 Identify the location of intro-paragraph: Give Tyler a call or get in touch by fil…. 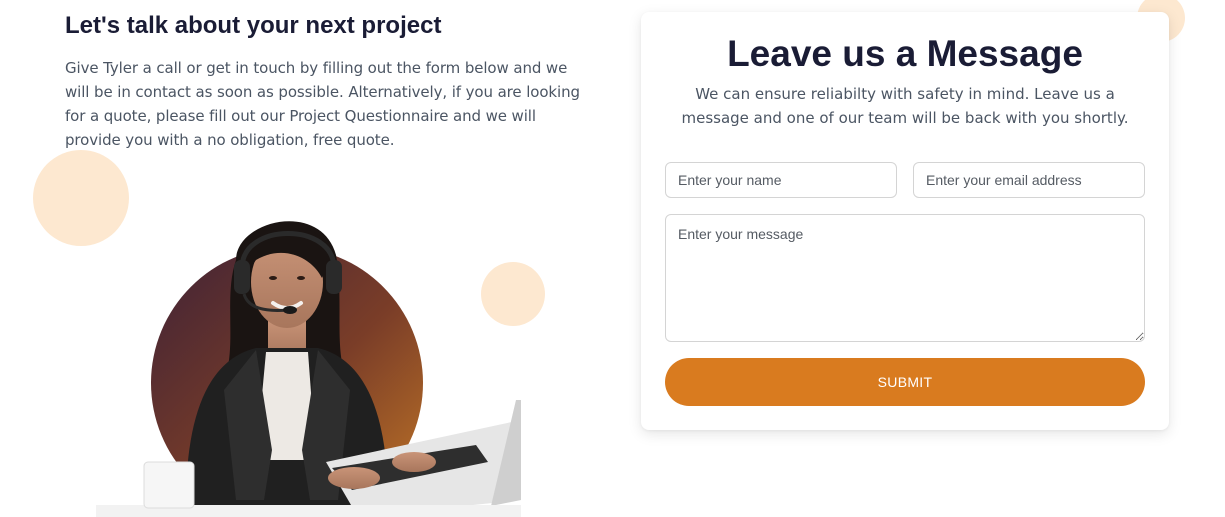
(322, 104).